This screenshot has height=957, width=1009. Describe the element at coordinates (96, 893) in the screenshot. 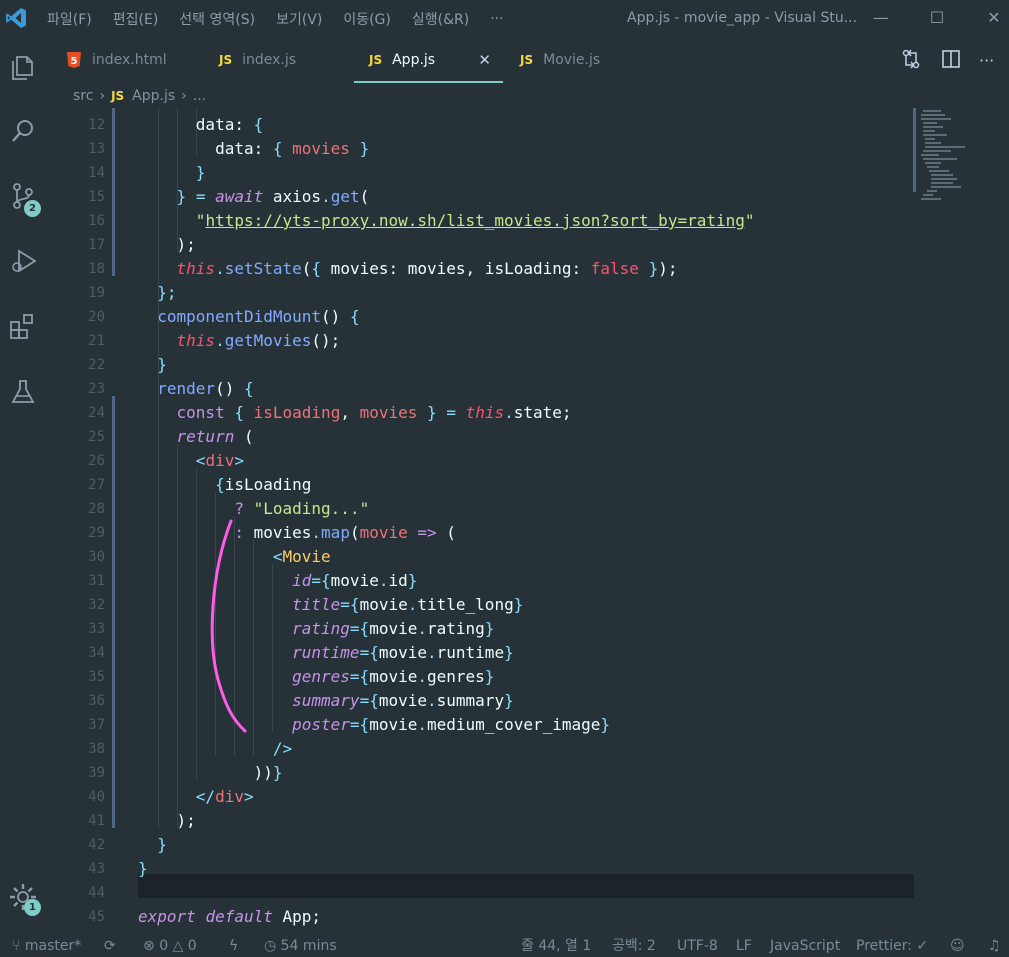

I see `code-line: 44` at that location.